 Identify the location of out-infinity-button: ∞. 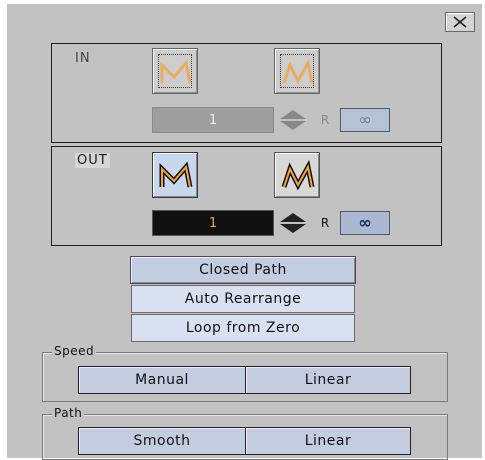
(365, 223).